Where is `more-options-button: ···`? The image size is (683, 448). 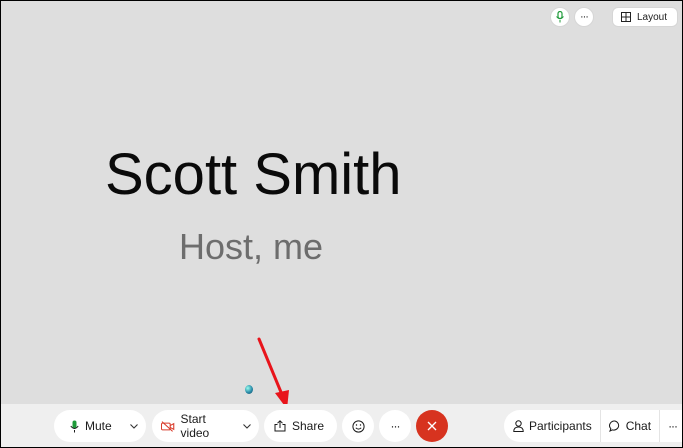
more-options-button: ··· is located at coordinates (583, 17).